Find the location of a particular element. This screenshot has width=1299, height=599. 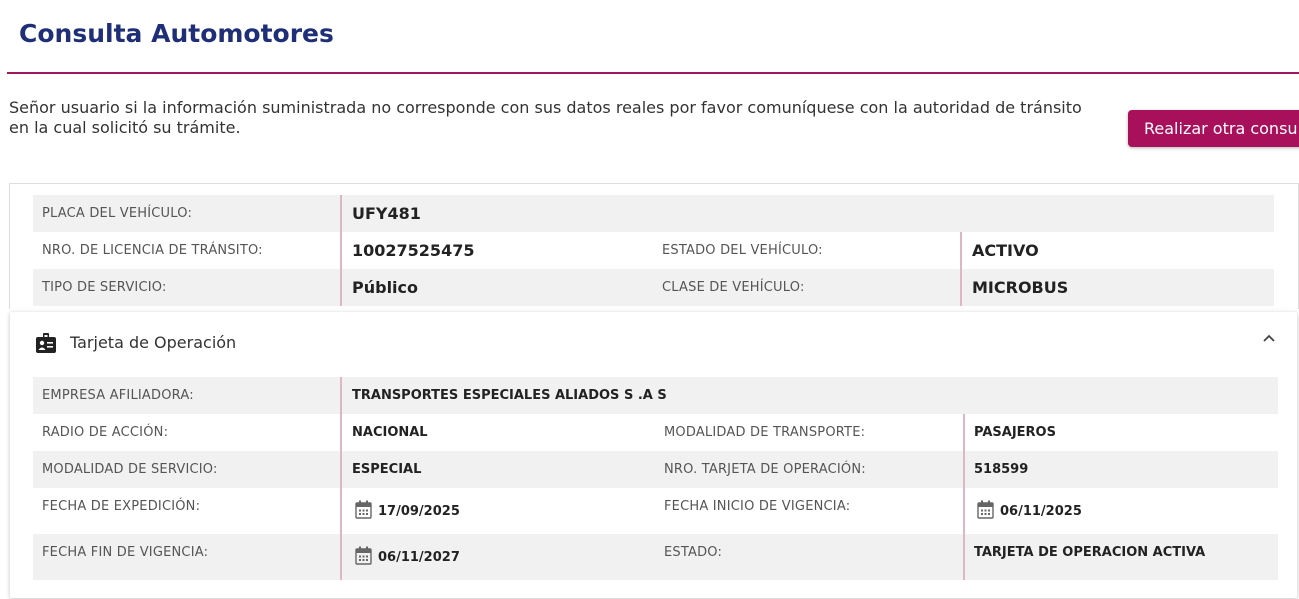

radius-value: NACIONAL is located at coordinates (390, 432).